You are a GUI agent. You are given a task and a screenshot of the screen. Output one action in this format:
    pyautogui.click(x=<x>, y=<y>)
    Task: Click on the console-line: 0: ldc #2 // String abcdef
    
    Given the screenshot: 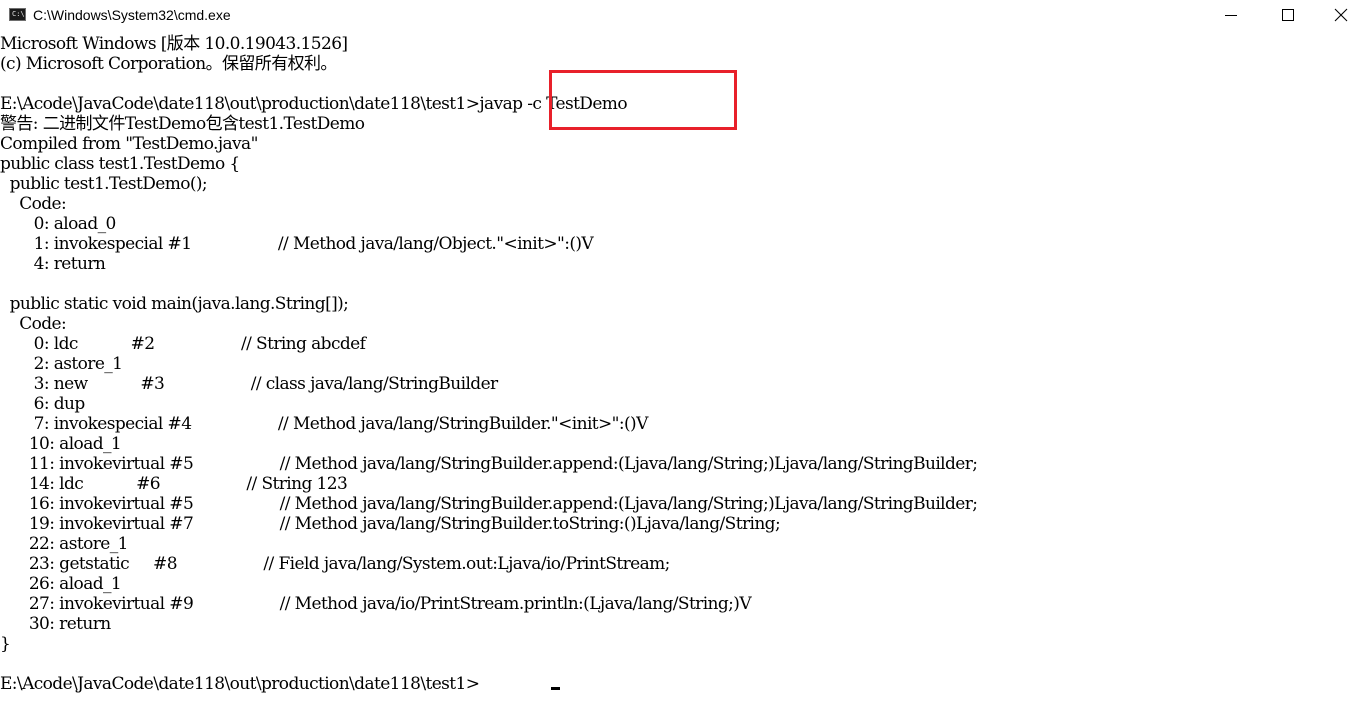 What is the action you would take?
    pyautogui.click(x=183, y=344)
    